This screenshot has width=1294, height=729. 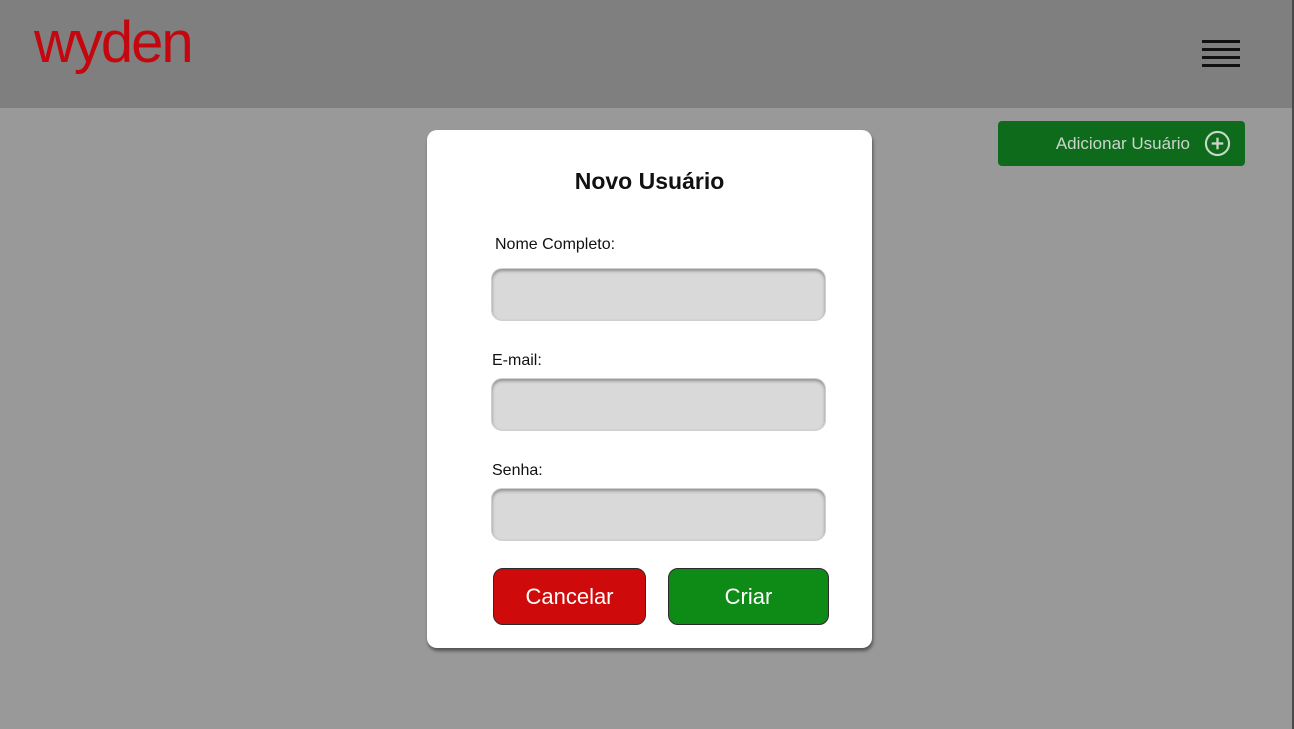 I want to click on add-user-label: Adicionar Usuário, so click(x=1122, y=143).